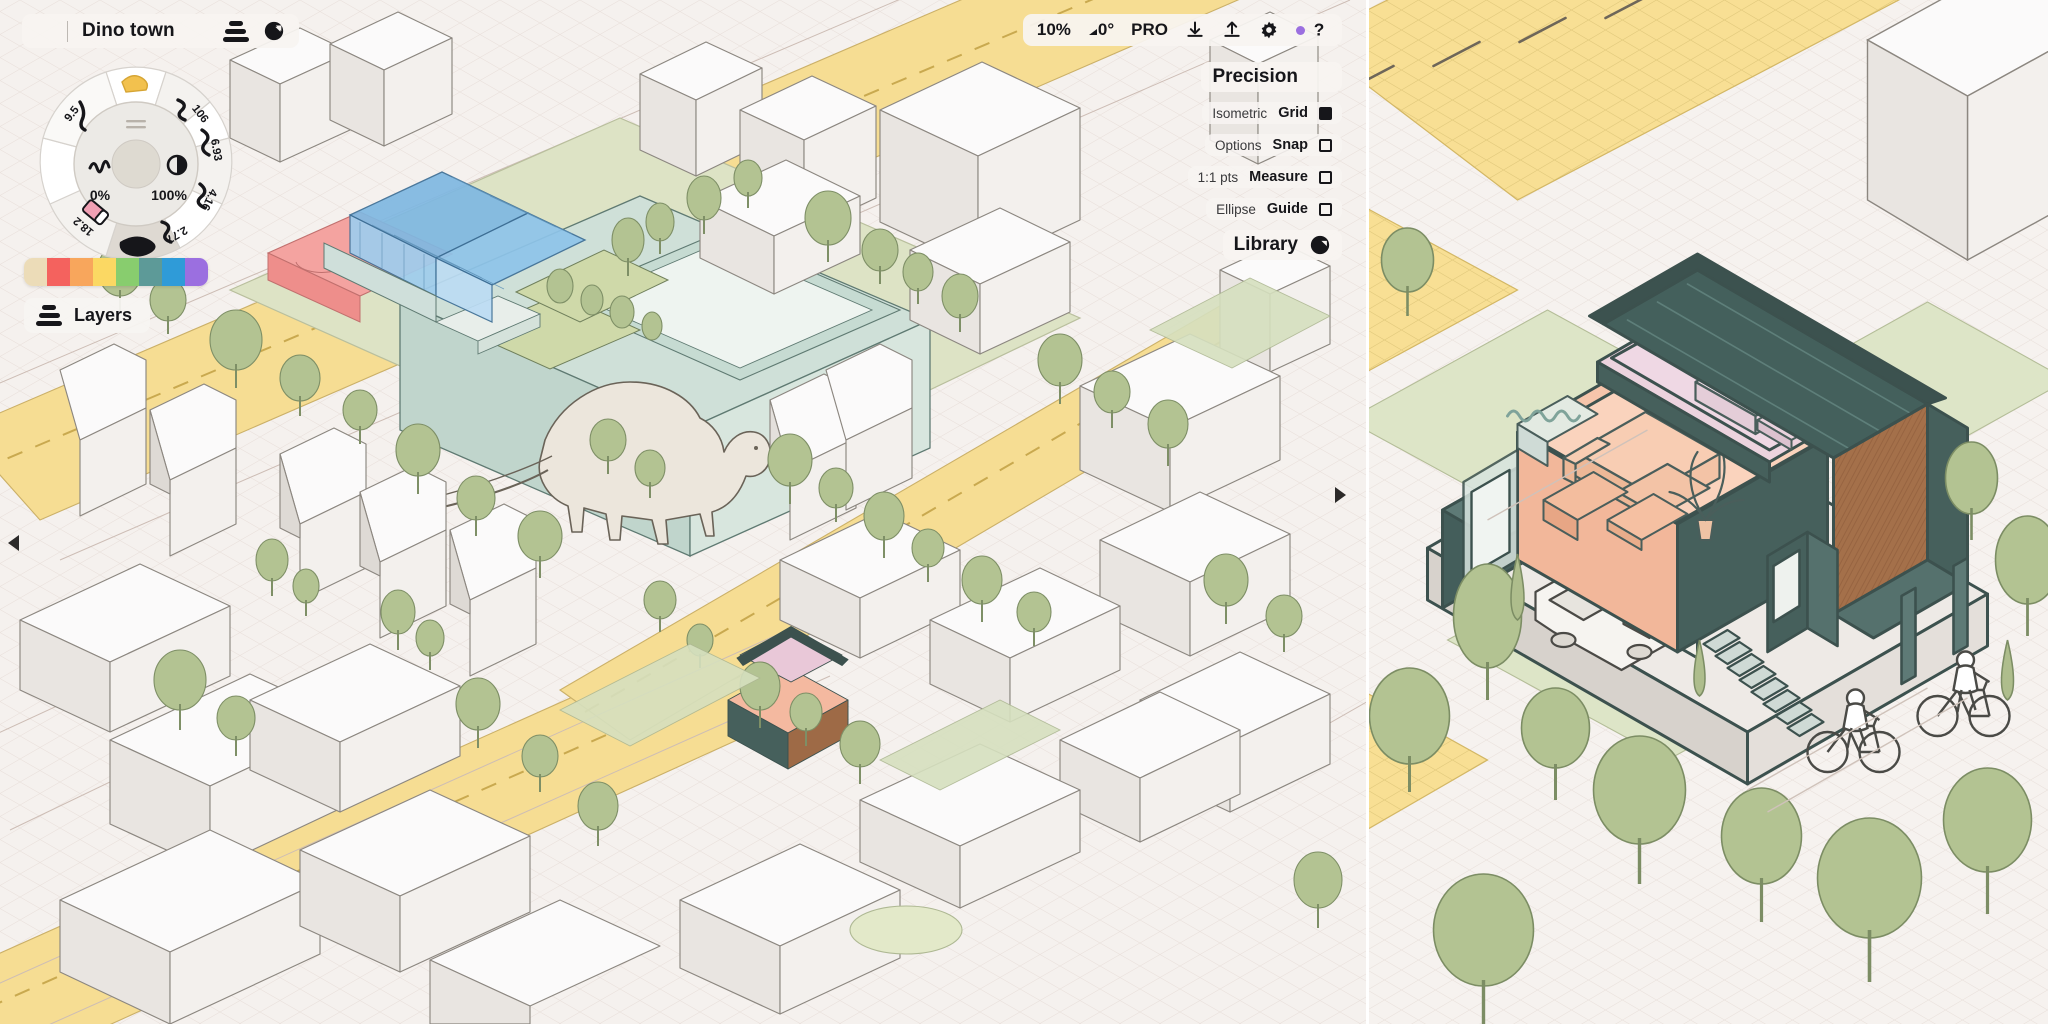  Describe the element at coordinates (81, 272) in the screenshot. I see `swatch-orange` at that location.